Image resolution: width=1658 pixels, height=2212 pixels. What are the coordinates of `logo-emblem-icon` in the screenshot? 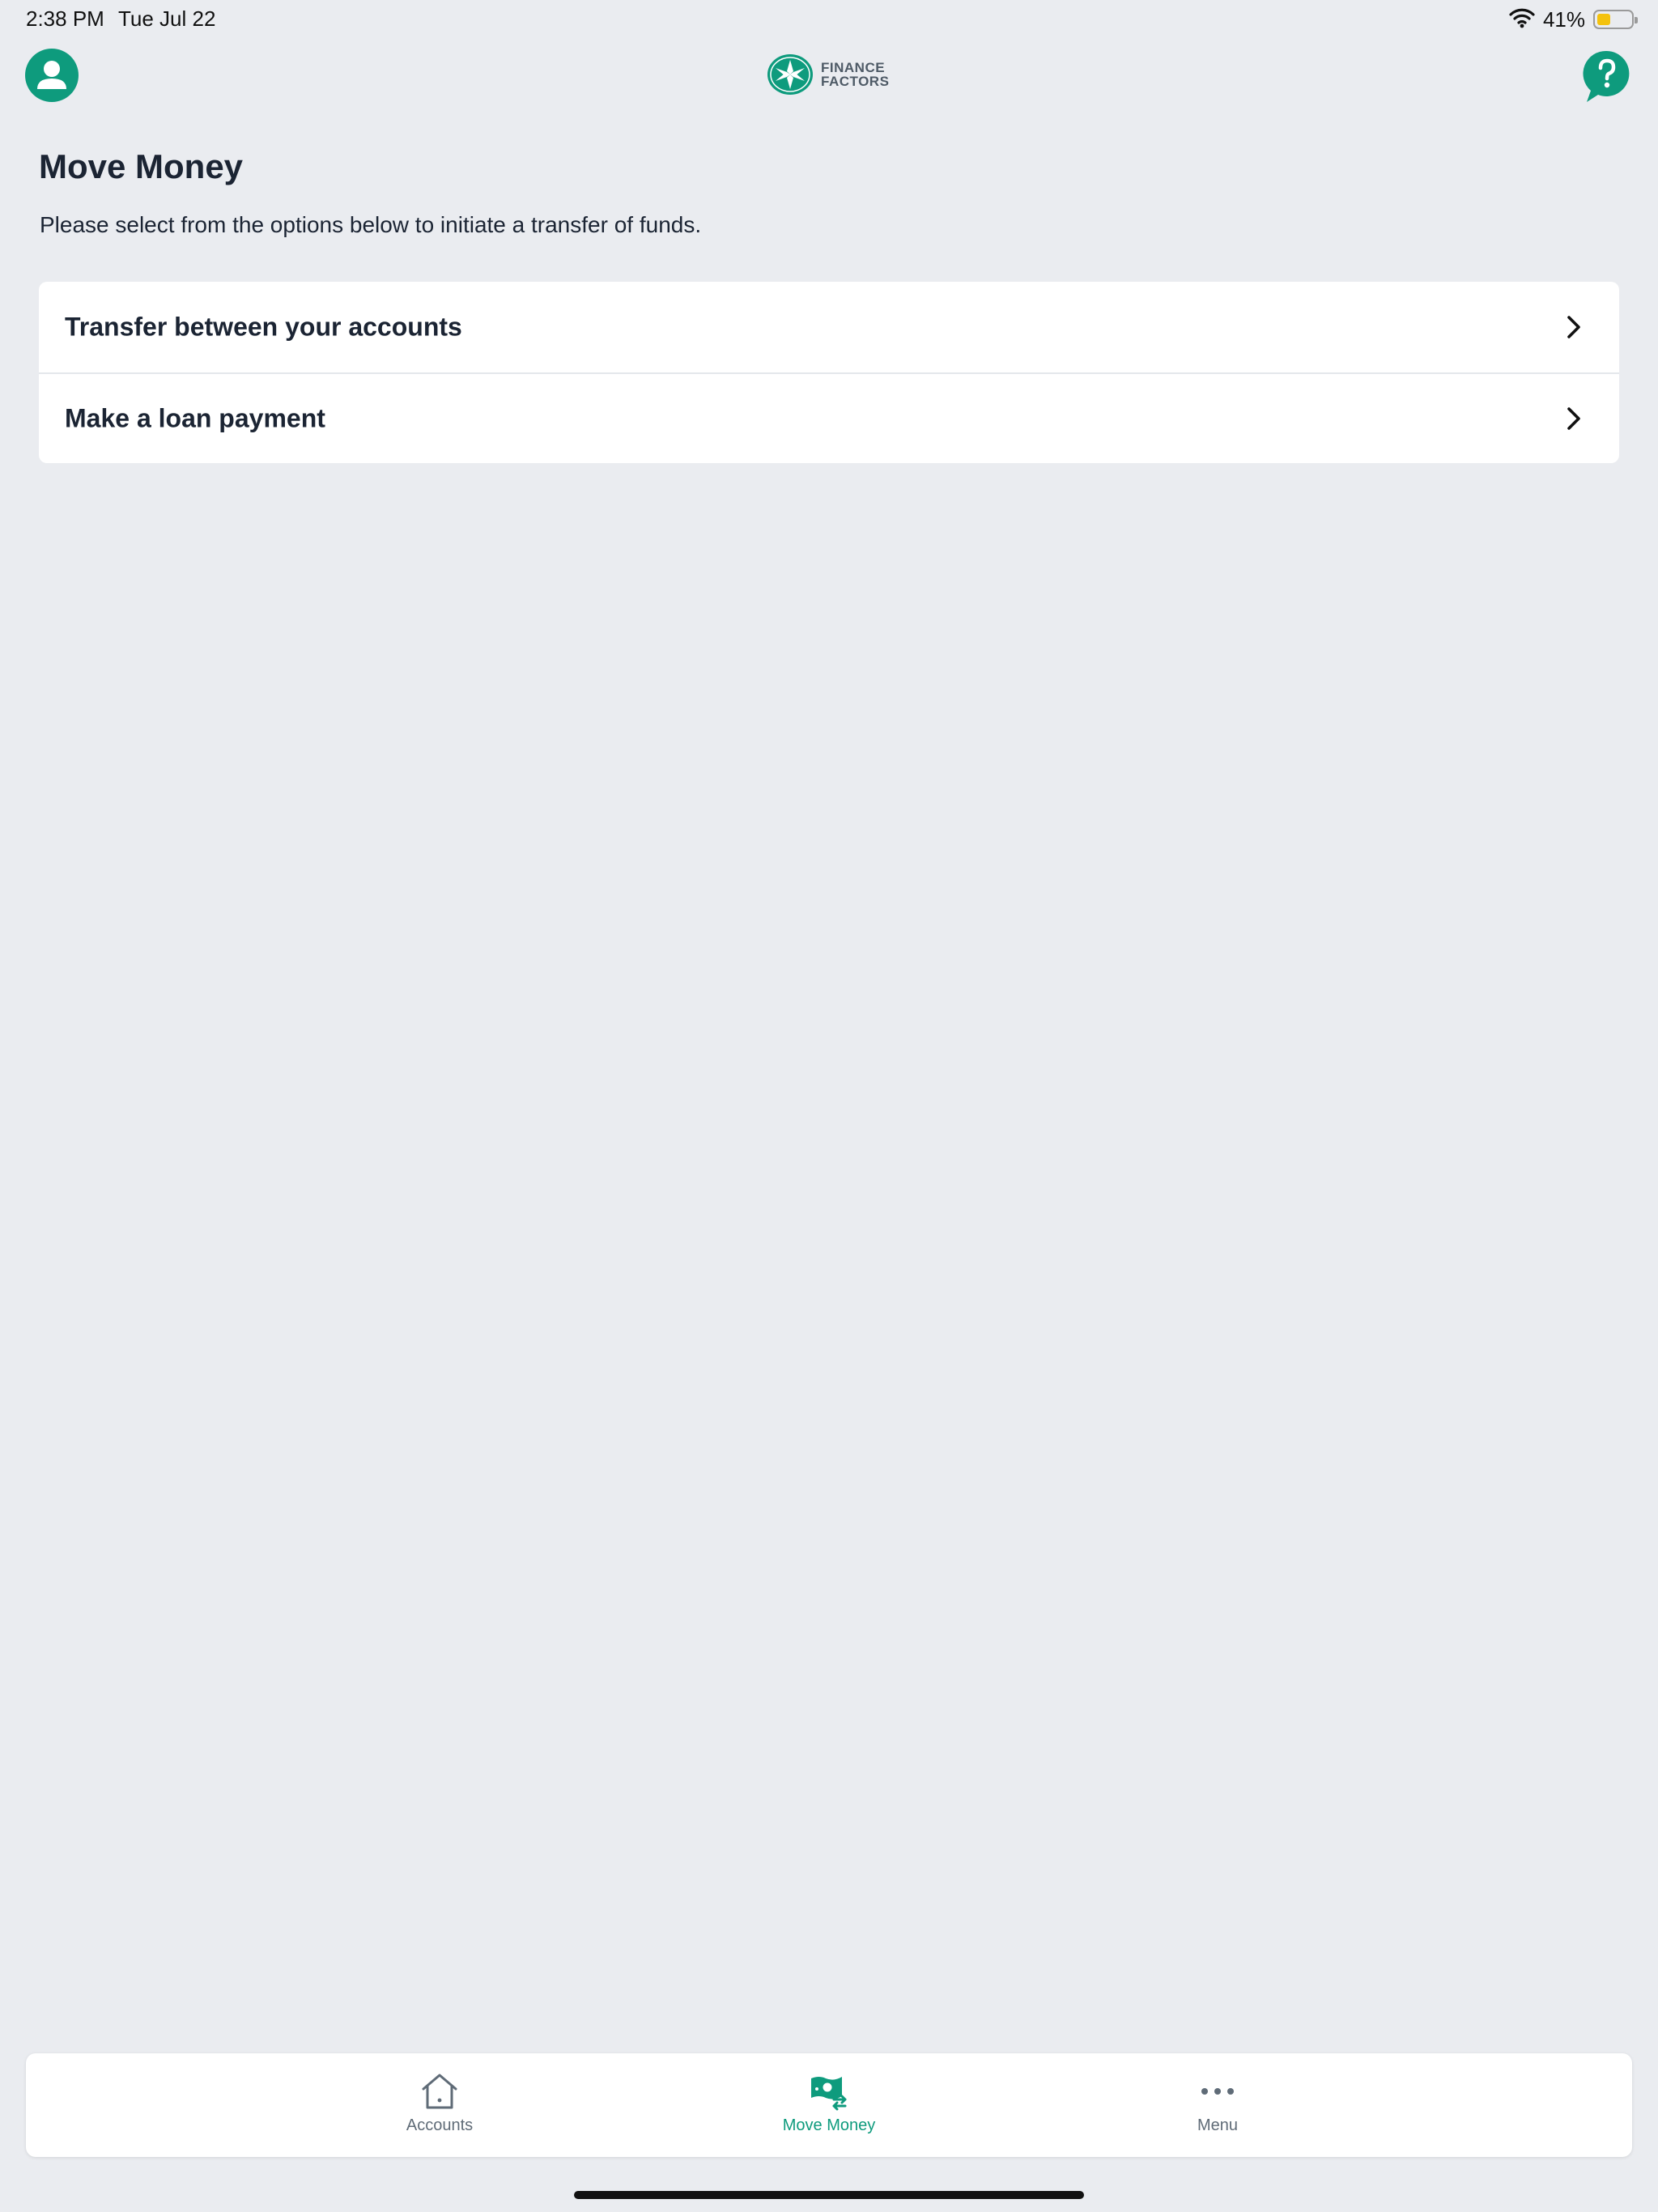 It's located at (790, 75).